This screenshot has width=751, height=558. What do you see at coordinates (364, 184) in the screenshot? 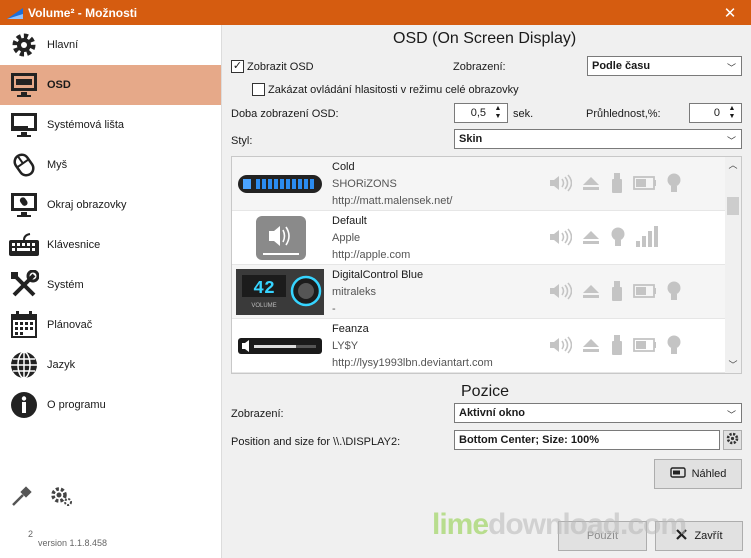
I see `skin-author: SHORiZONS` at bounding box center [364, 184].